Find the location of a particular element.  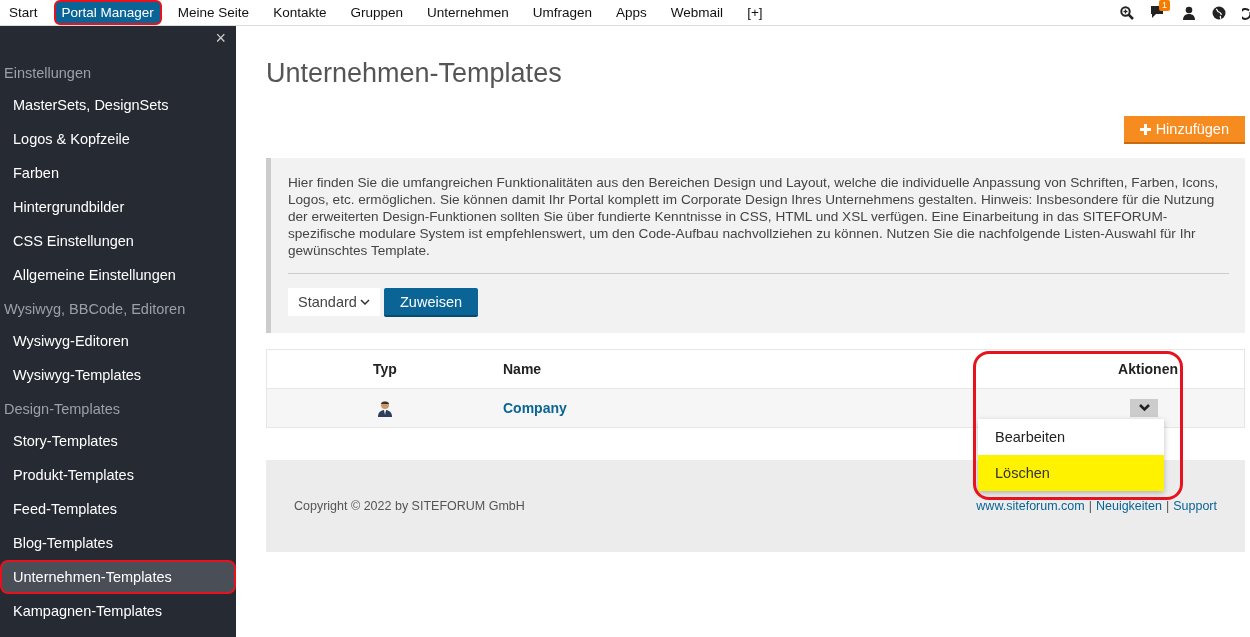

sidebar-item: Wysiwyg-Editoren is located at coordinates (118, 341).